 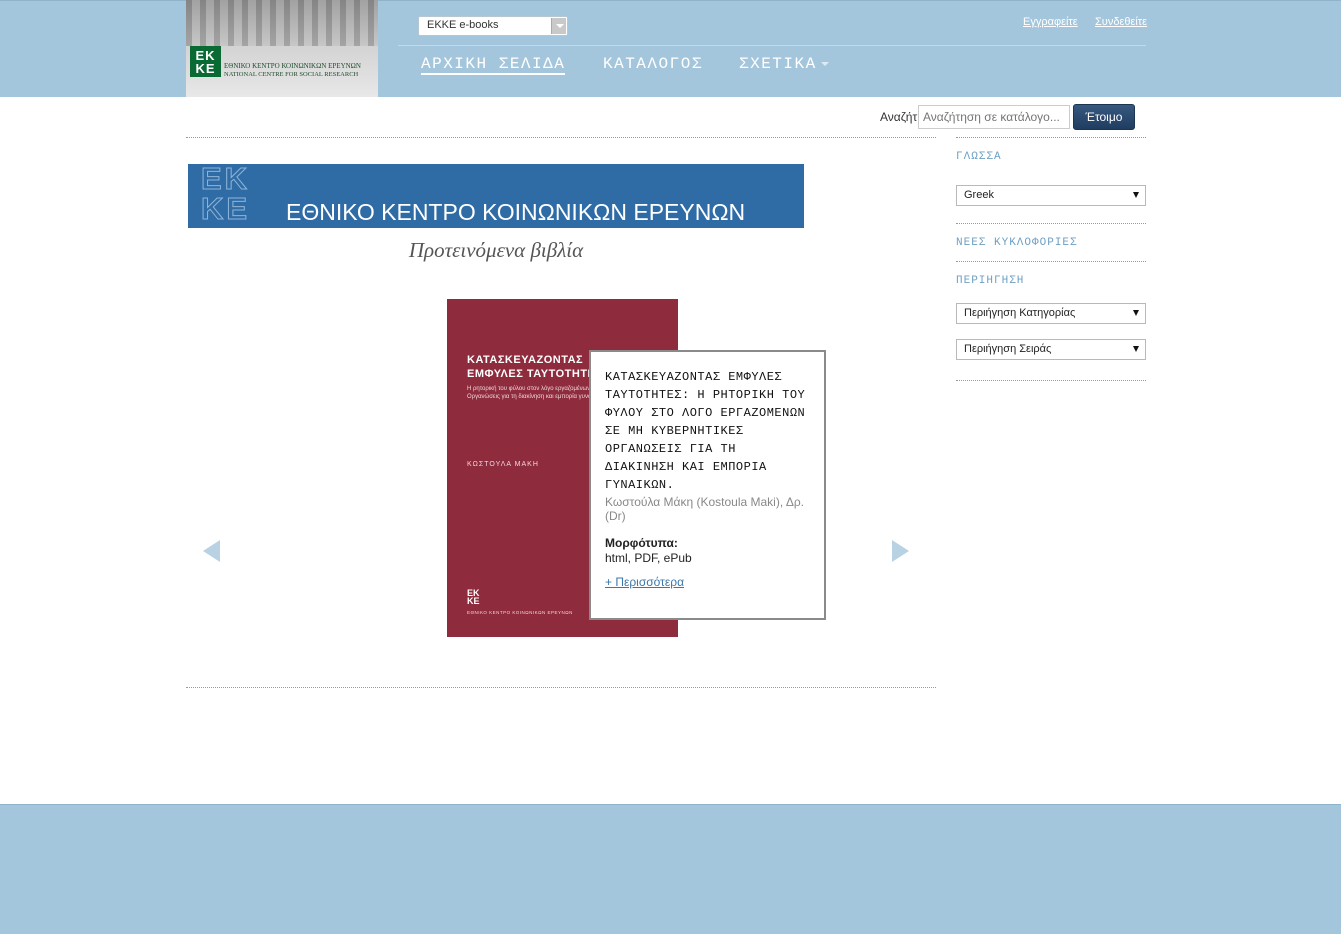 What do you see at coordinates (535, 374) in the screenshot?
I see `cover-title-line-2: ΕΜΦΥΛΕΣ ΤΑΥΤΟΤΗΤΕΣ` at bounding box center [535, 374].